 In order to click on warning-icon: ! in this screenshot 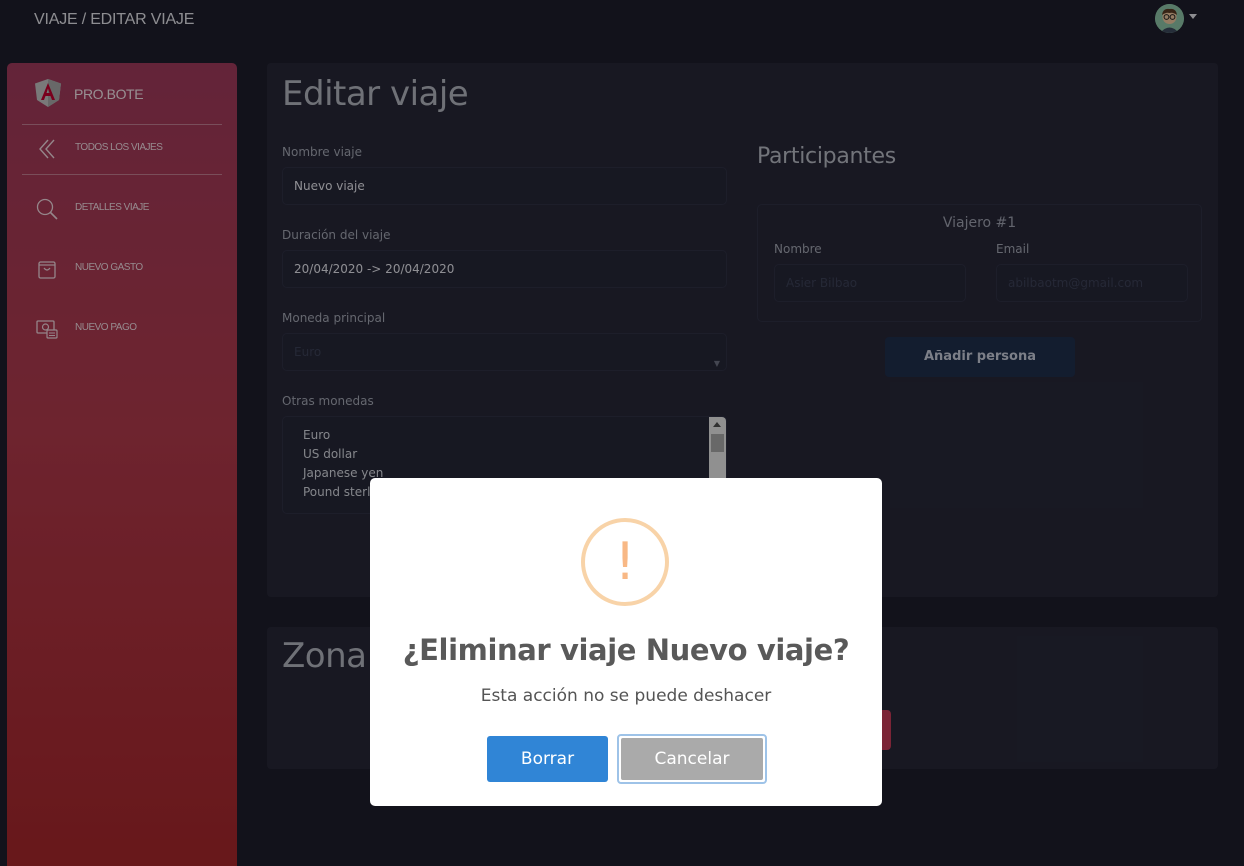, I will do `click(625, 562)`.